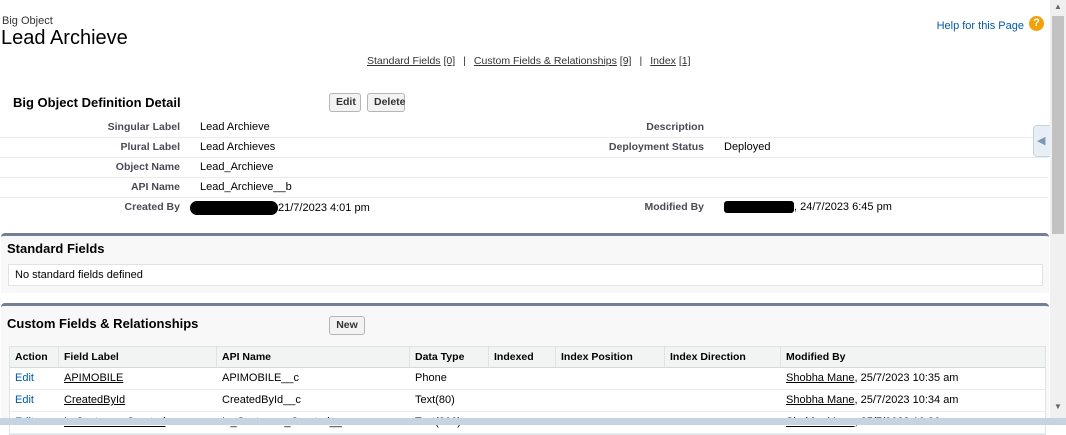 The width and height of the screenshot is (1066, 435). Describe the element at coordinates (347, 325) in the screenshot. I see `new-field-button: New` at that location.